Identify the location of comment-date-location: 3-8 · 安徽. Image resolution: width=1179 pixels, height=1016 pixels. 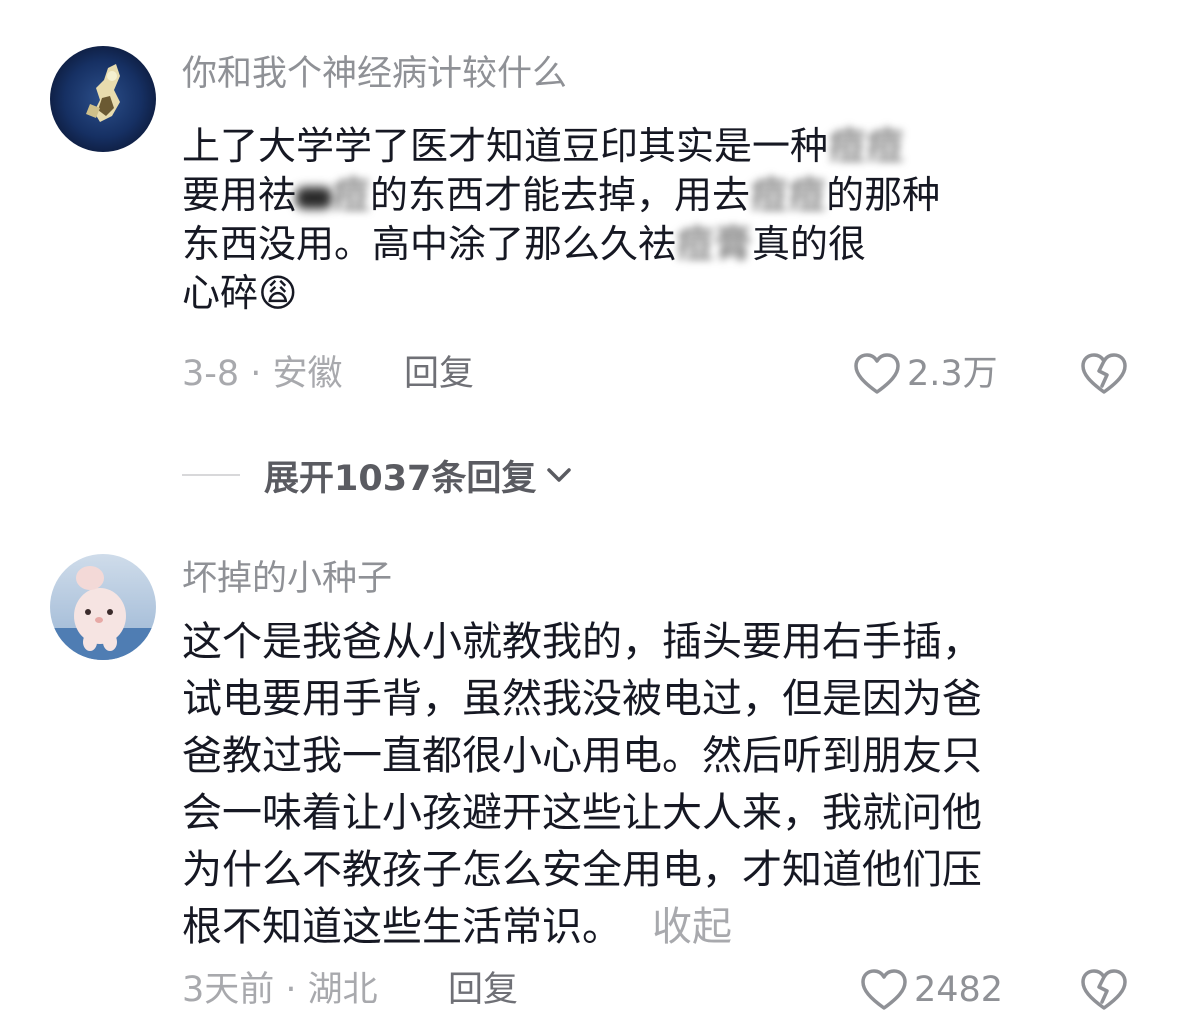
(262, 374).